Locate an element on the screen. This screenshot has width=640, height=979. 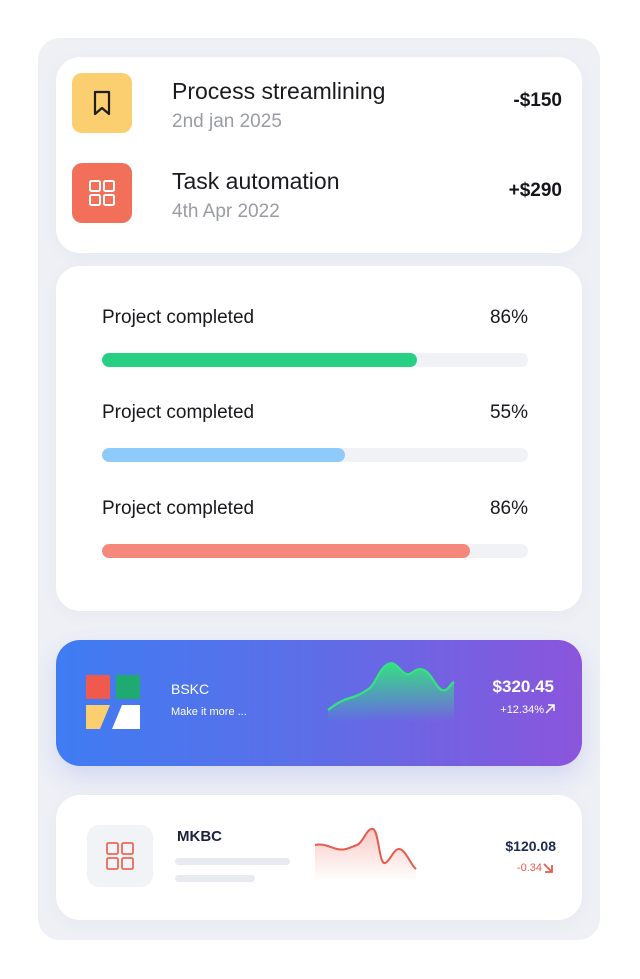
transaction-title: Process streamlining is located at coordinates (279, 91).